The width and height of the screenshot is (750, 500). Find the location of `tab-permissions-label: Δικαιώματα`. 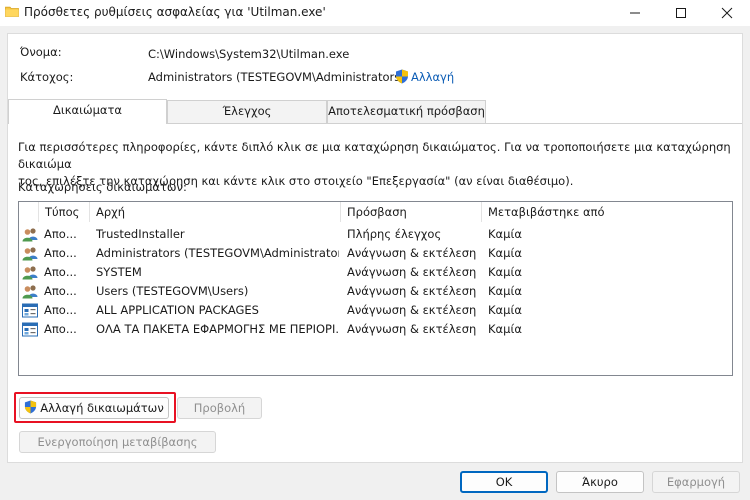

tab-permissions-label: Δικαιώματα is located at coordinates (87, 110).